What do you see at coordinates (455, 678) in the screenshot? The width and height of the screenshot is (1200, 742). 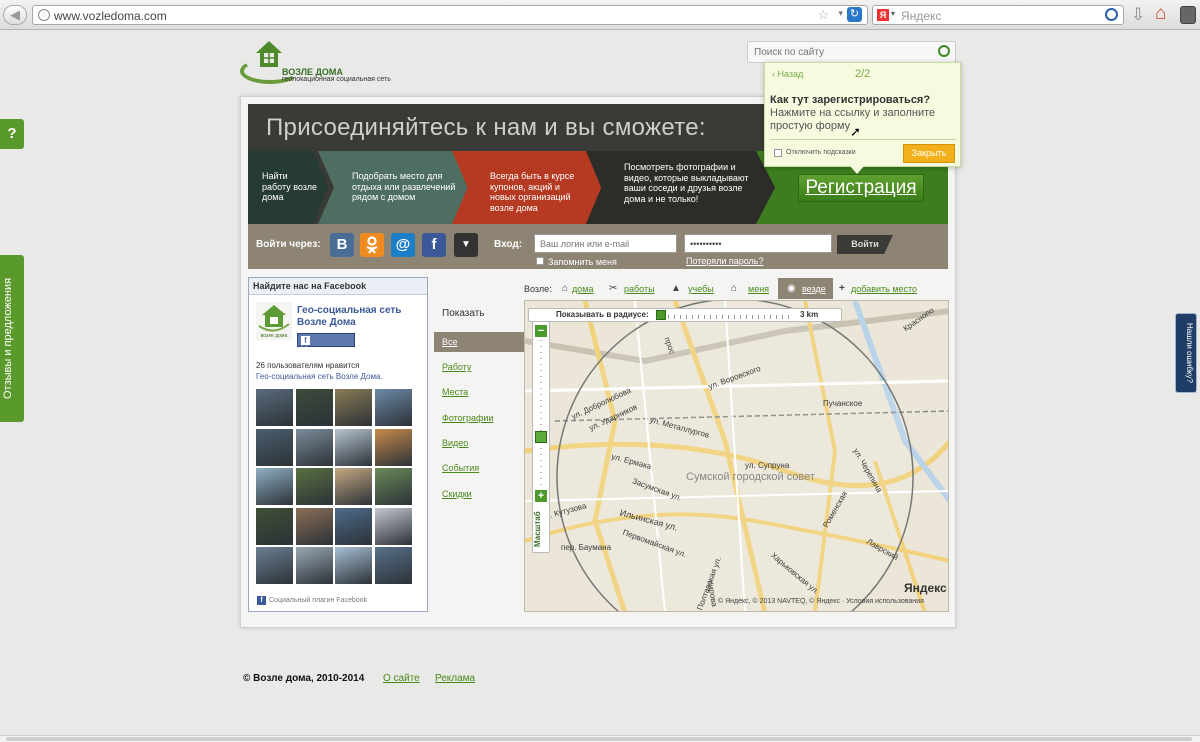 I see `footer-ads-link: Реклама` at bounding box center [455, 678].